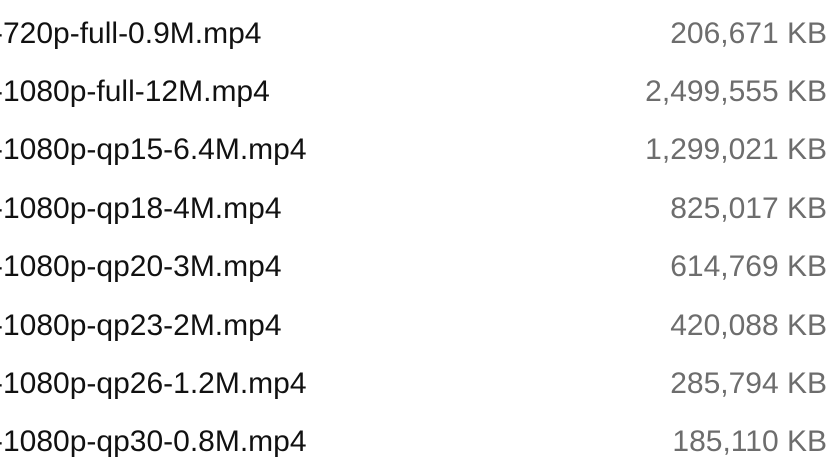  I want to click on file-size: 2,499,555 KB, so click(736, 91).